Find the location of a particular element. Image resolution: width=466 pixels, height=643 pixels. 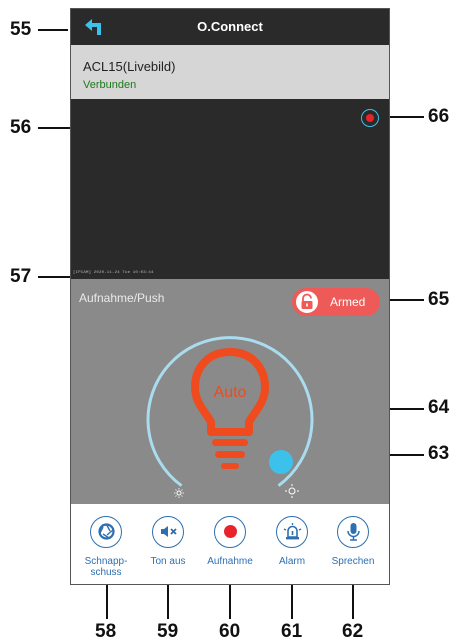

alarm-label: Alarm is located at coordinates (292, 561).